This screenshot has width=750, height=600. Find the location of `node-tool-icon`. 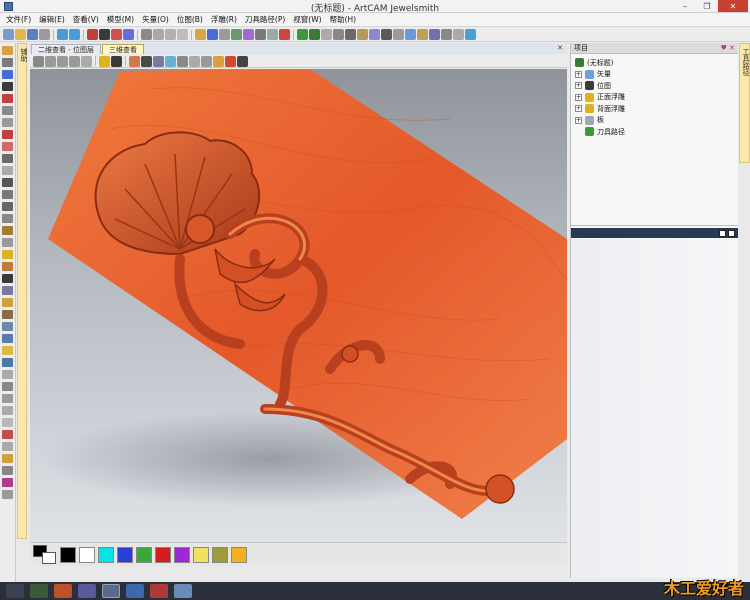

node-tool-icon is located at coordinates (7, 110).